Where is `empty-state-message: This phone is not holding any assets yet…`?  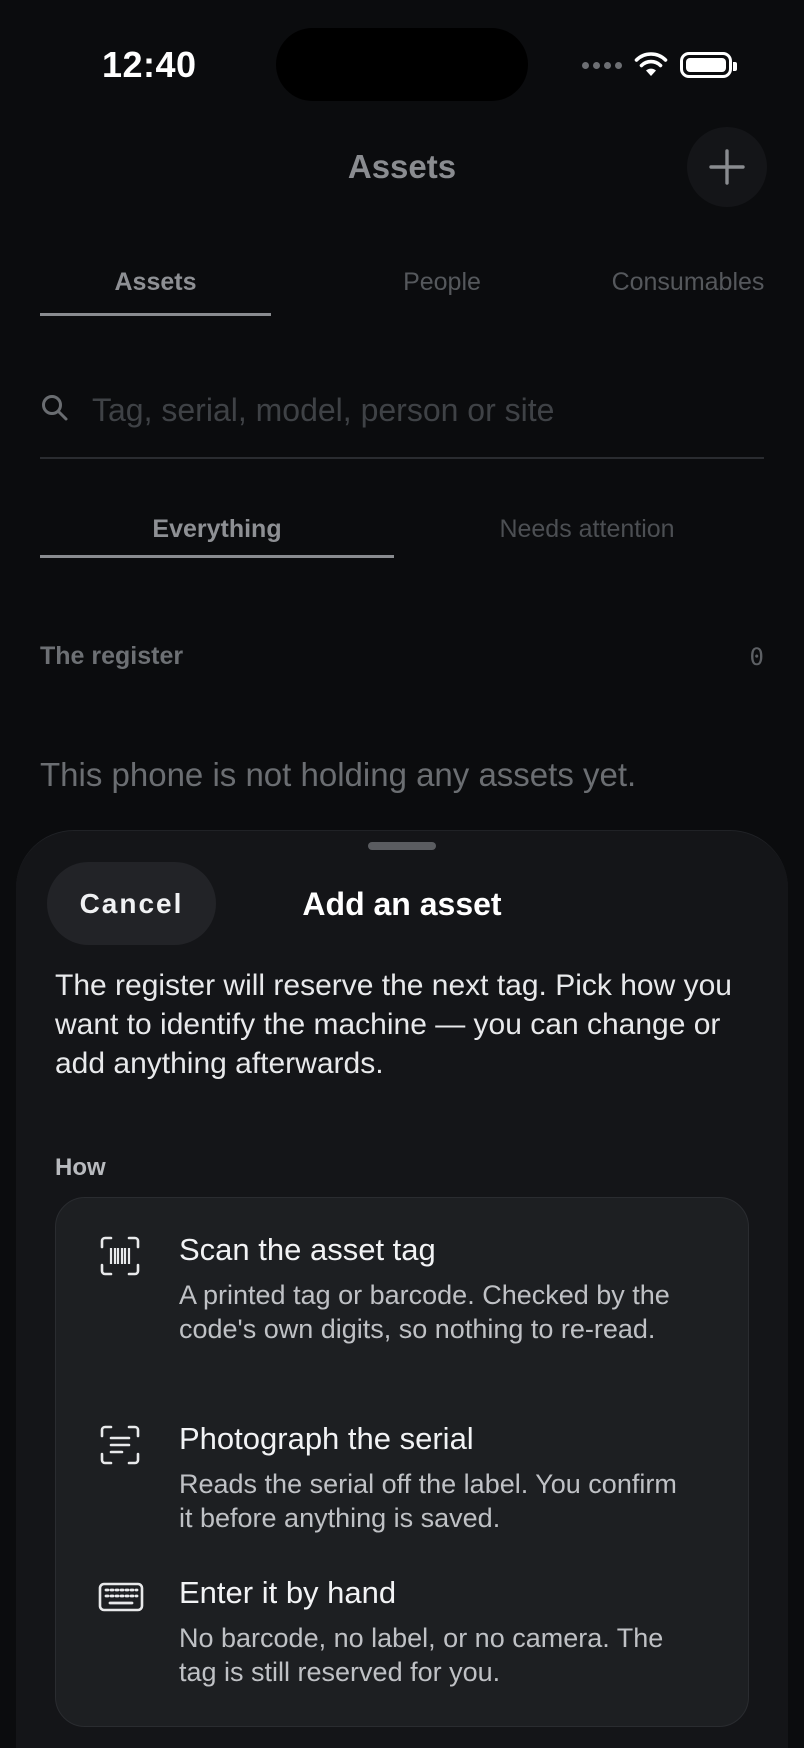 empty-state-message: This phone is not holding any assets yet… is located at coordinates (338, 774).